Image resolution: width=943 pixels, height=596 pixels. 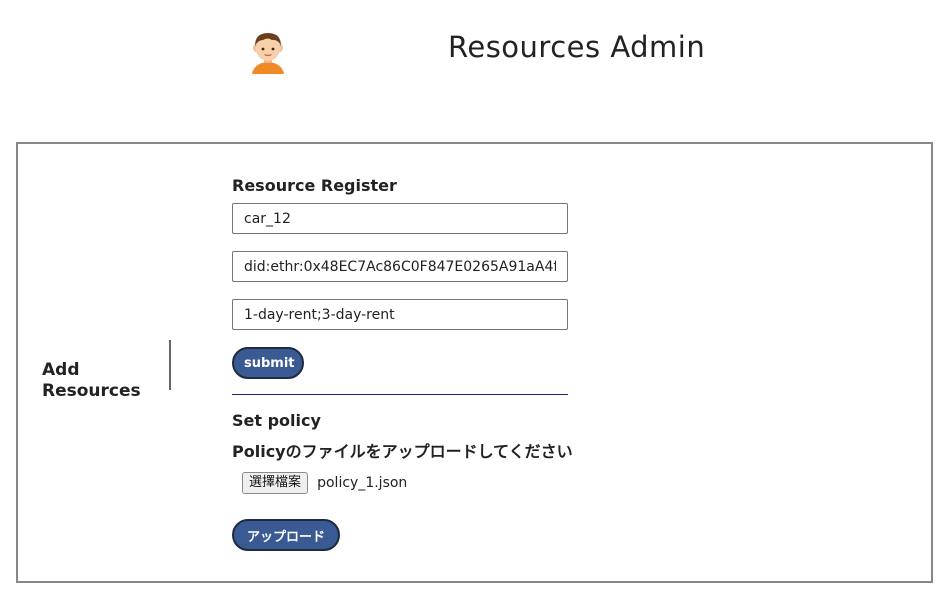 I want to click on form-divider, so click(x=400, y=394).